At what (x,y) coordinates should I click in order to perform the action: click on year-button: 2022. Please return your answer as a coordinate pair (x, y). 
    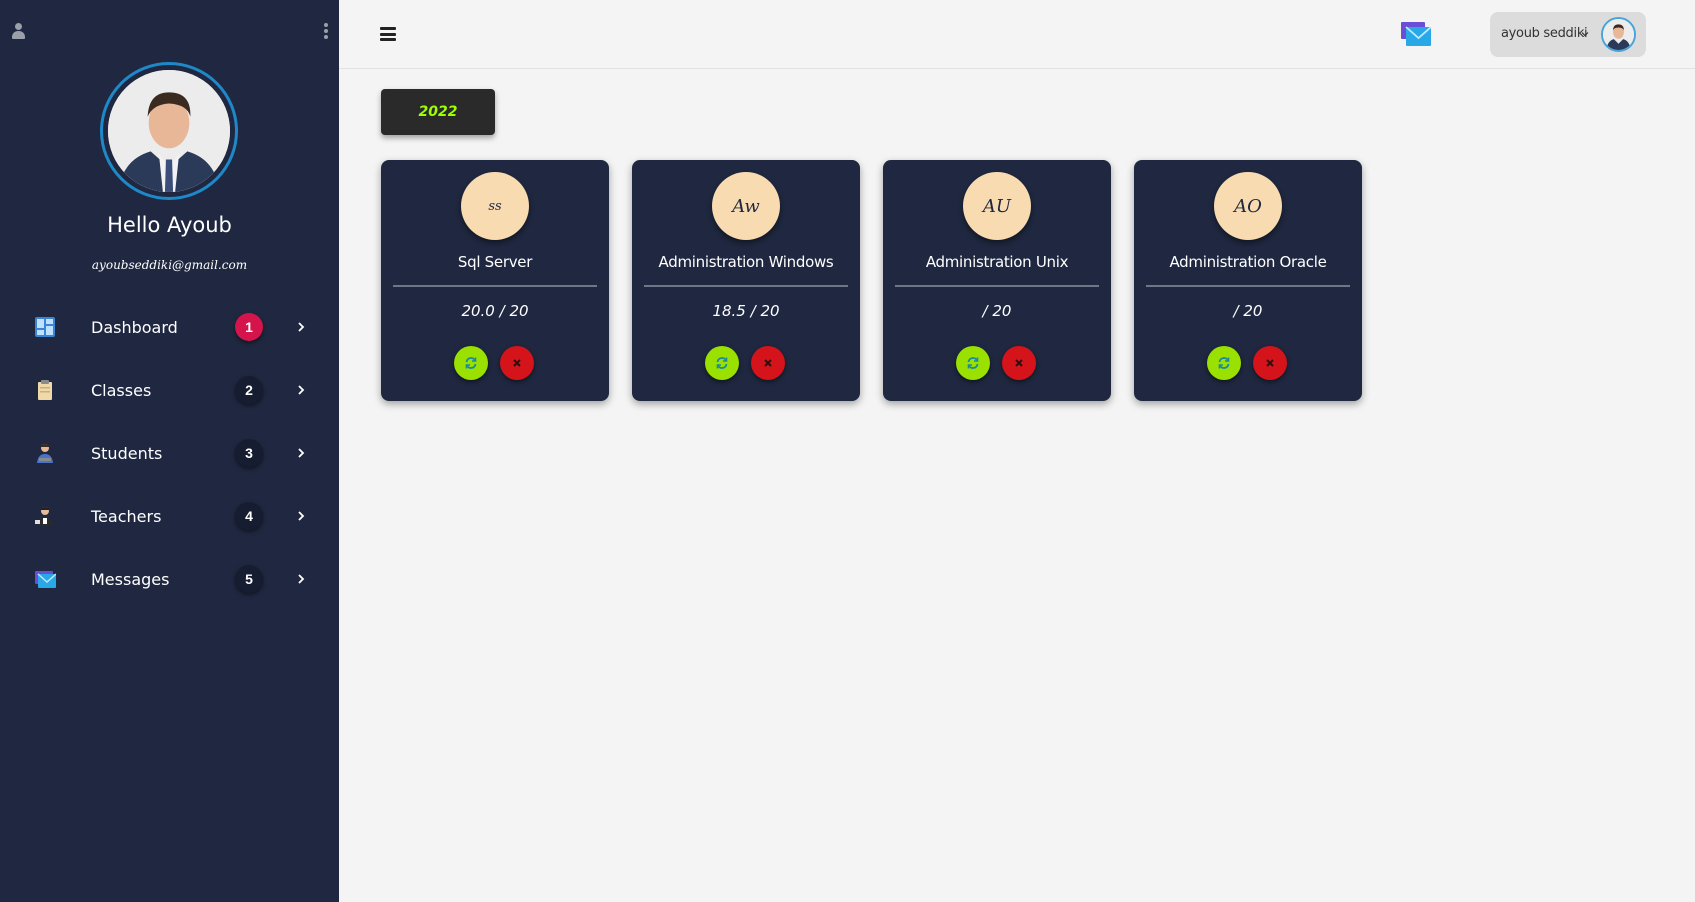
    Looking at the image, I should click on (438, 112).